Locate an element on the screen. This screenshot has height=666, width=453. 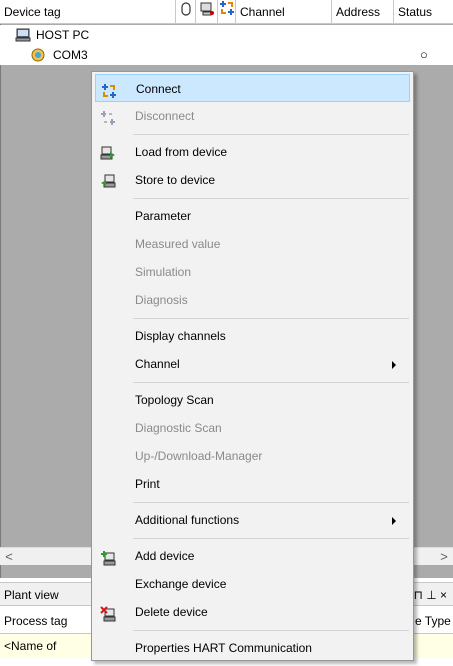
plant-view-title: Plant view is located at coordinates (31, 595).